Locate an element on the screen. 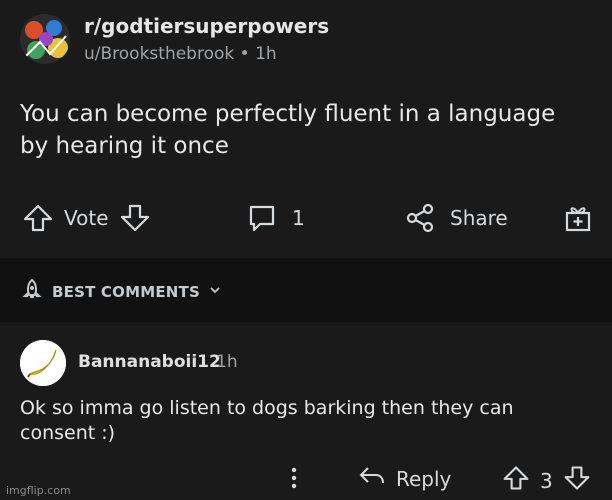 This screenshot has width=612, height=500. sort-label: BEST COMMENTS is located at coordinates (126, 292).